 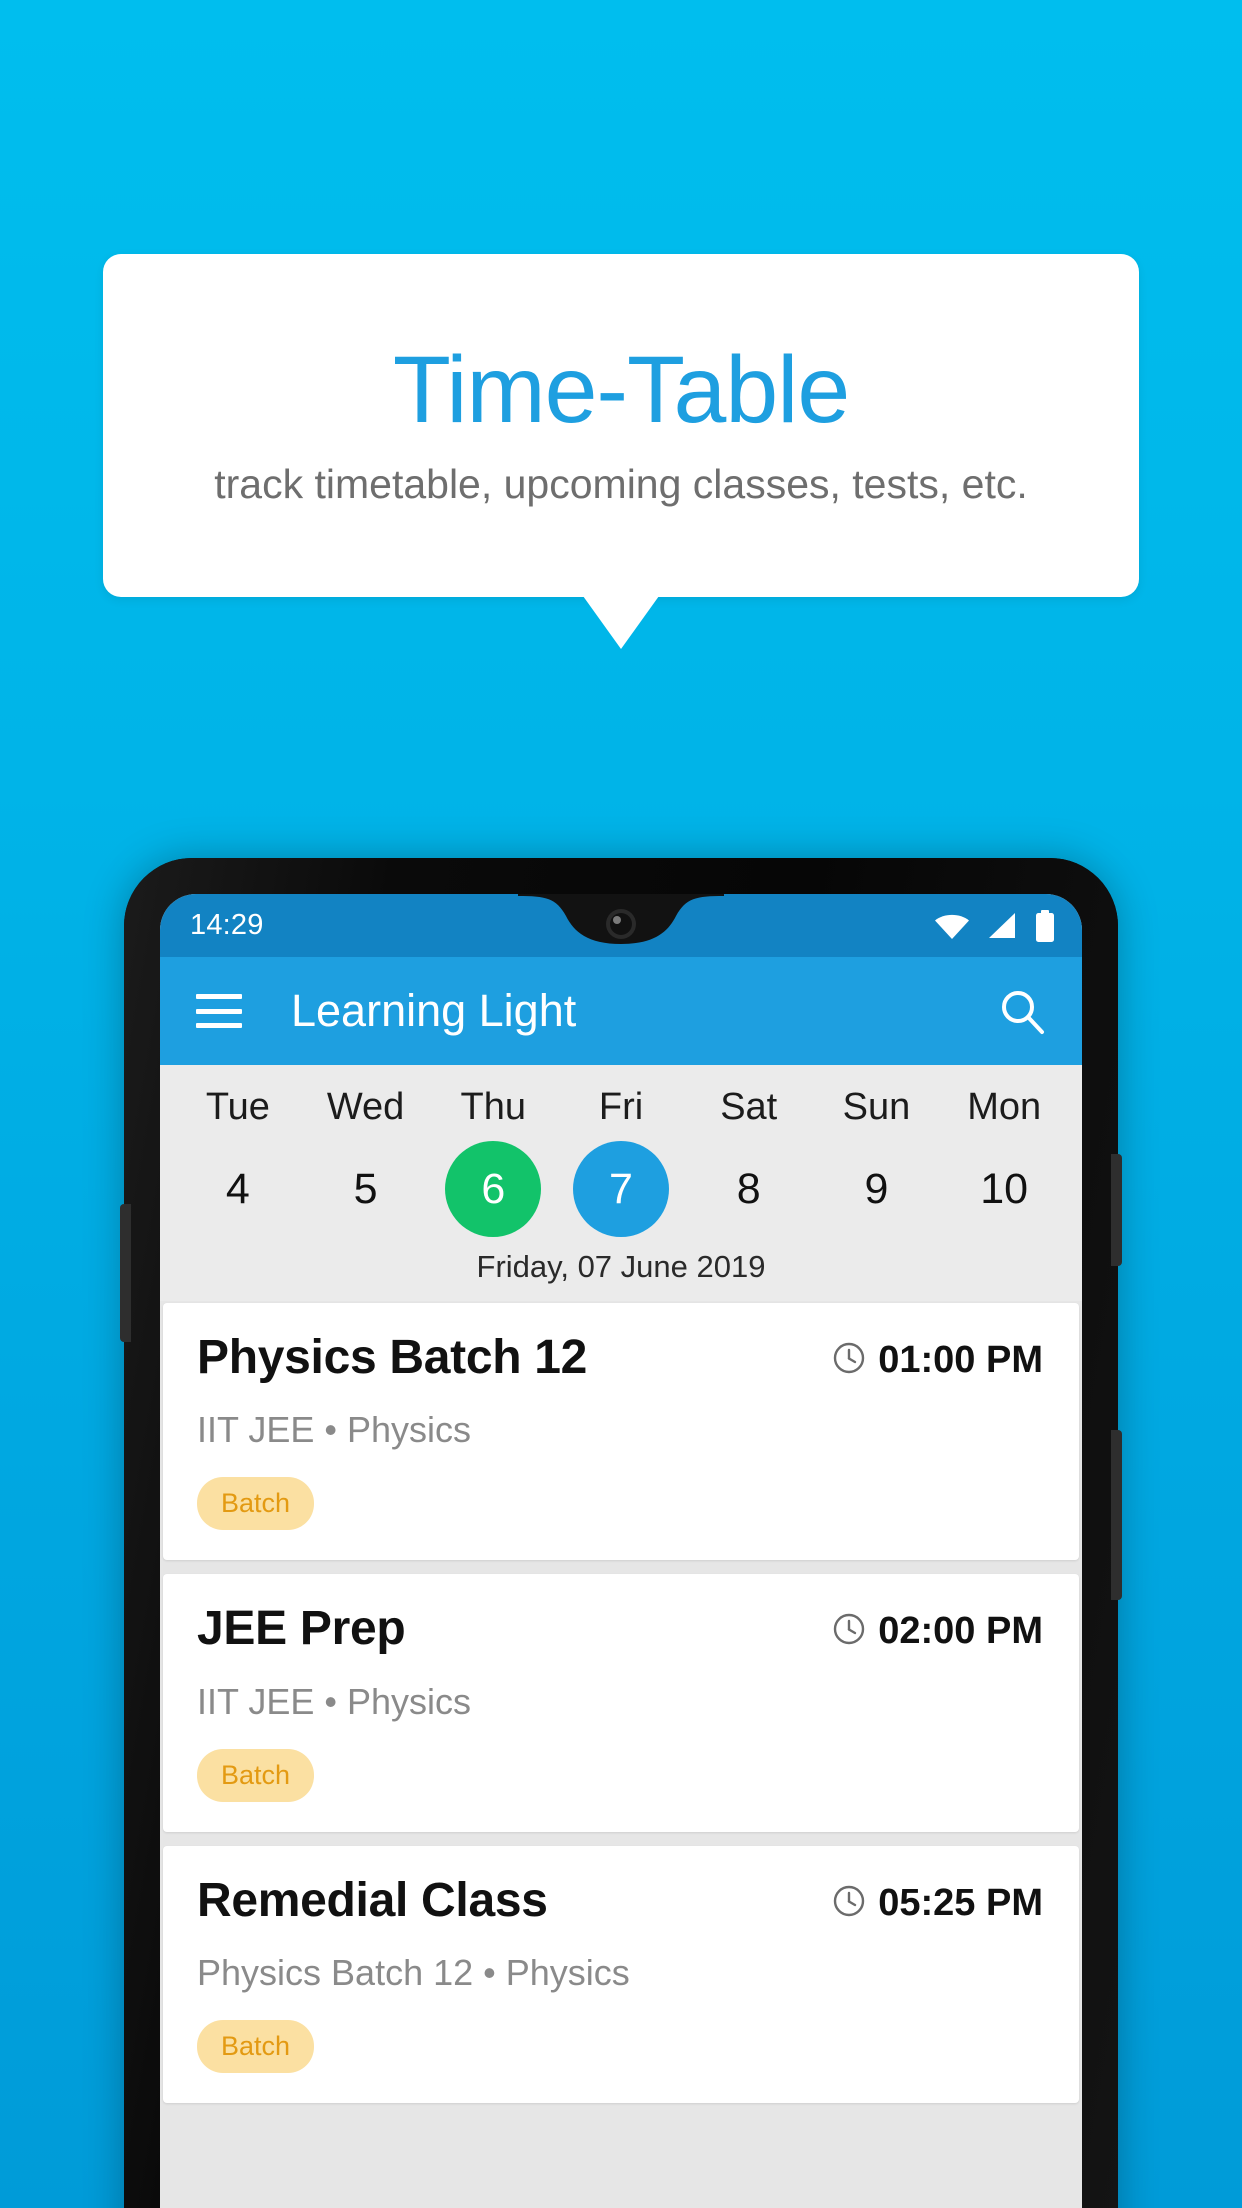 What do you see at coordinates (392, 1357) in the screenshot?
I see `class-title: Physics Batch 12` at bounding box center [392, 1357].